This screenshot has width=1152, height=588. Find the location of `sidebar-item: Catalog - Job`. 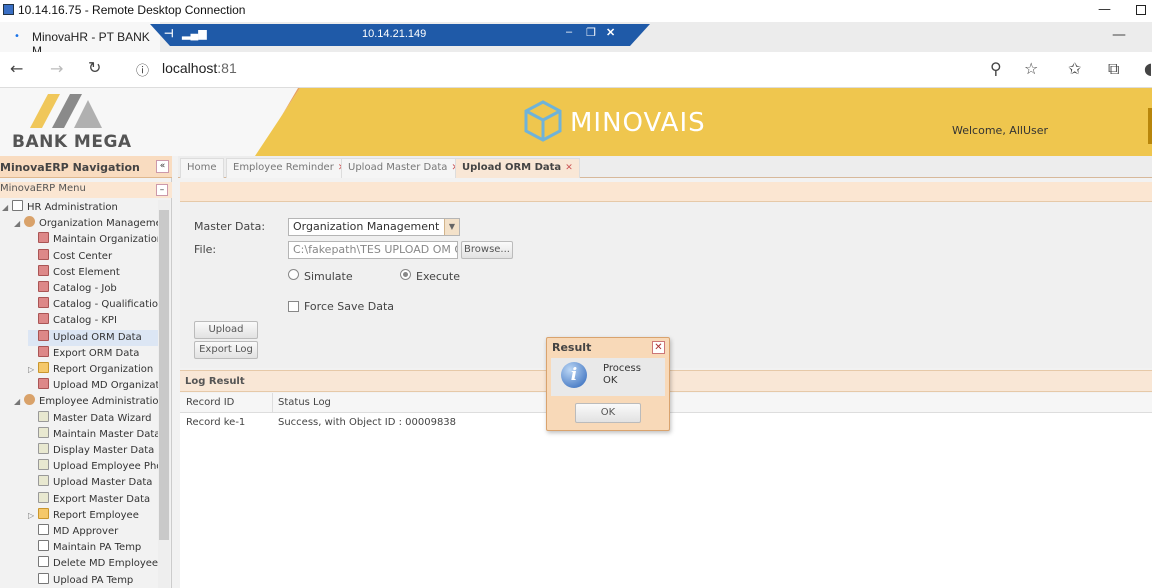

sidebar-item: Catalog - Job is located at coordinates (93, 289).